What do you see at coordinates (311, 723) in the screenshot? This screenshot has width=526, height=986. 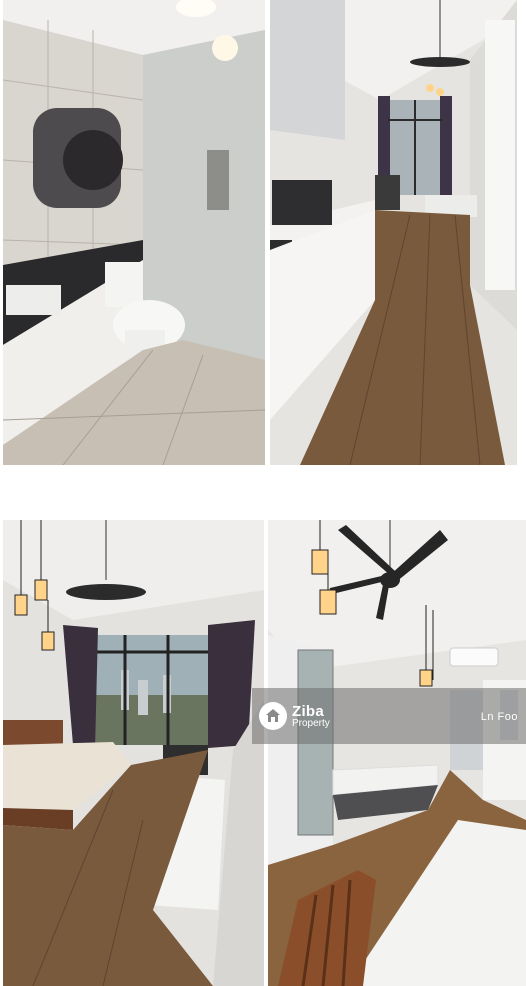 I see `watermark-sub: Property` at bounding box center [311, 723].